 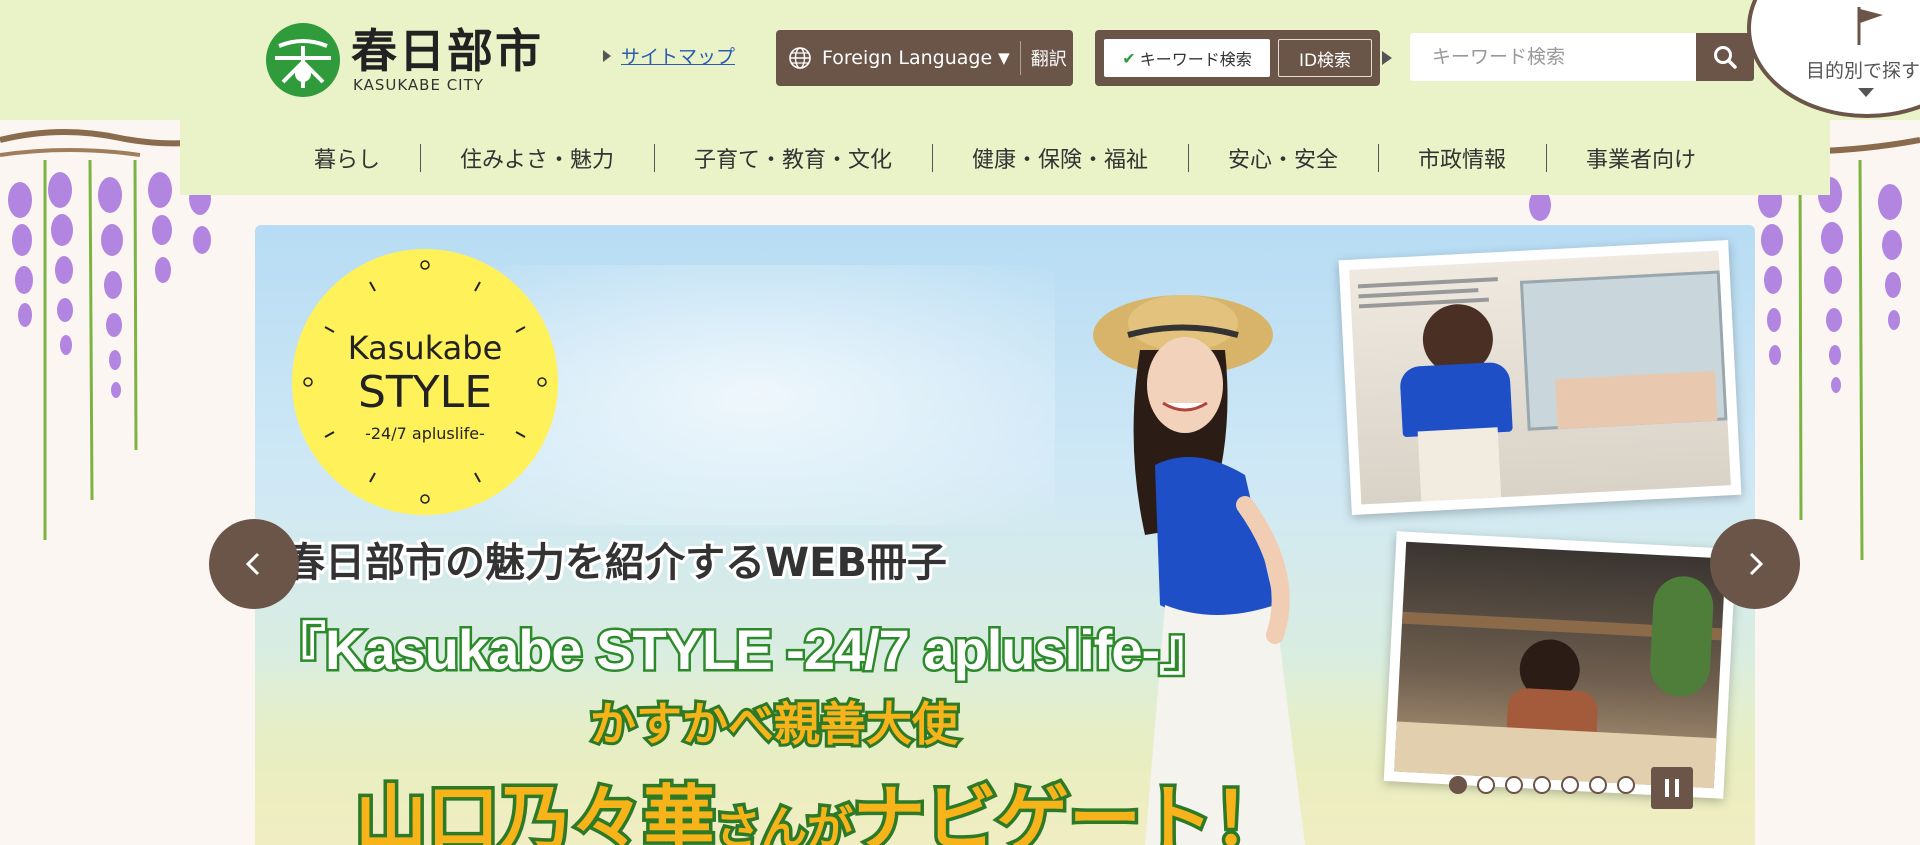 I want to click on slide-navigator: 山口乃々華さんがナビゲート！, so click(x=820, y=802).